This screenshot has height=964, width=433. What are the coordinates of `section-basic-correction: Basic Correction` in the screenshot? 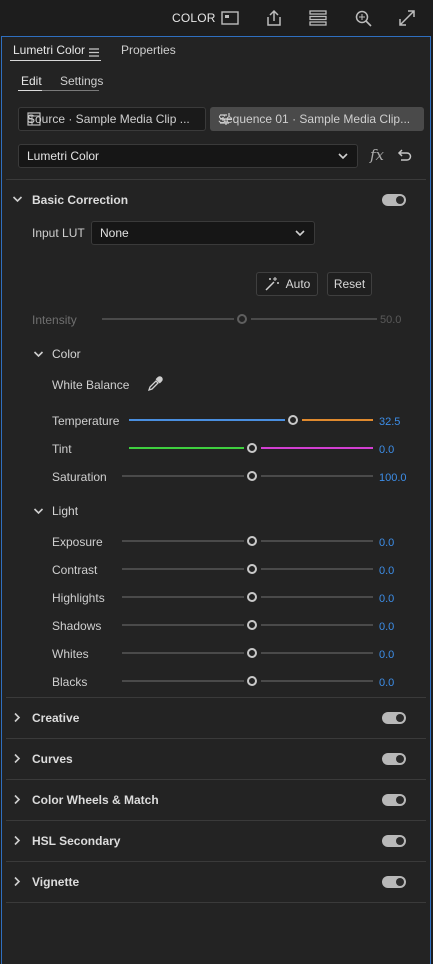 It's located at (216, 200).